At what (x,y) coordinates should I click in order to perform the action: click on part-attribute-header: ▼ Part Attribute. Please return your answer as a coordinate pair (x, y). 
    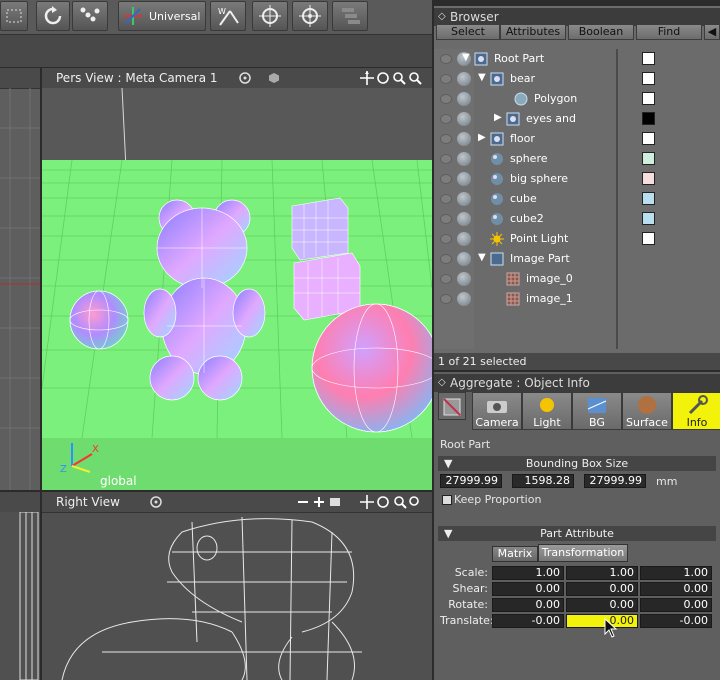
    Looking at the image, I should click on (577, 533).